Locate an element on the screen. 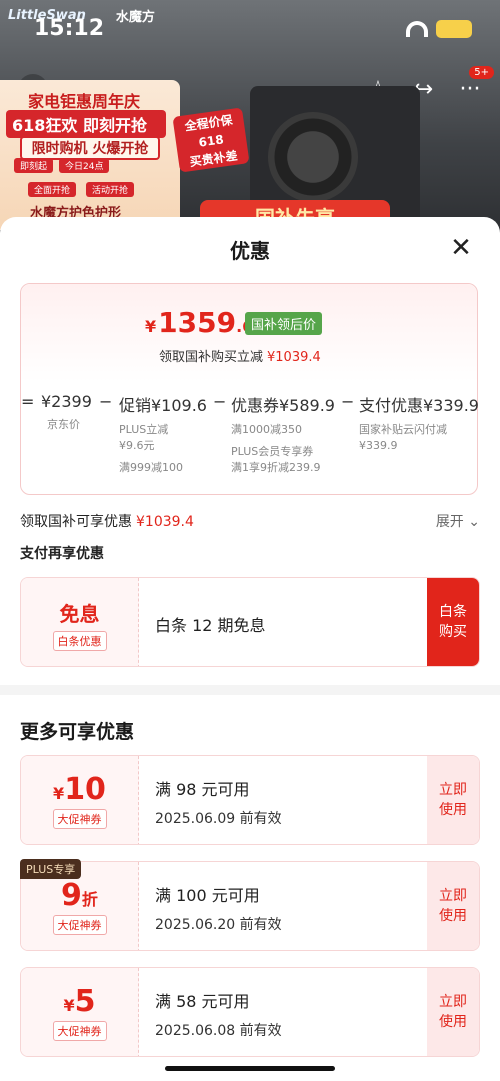 The image size is (500, 1081). coupon-amount: 5 is located at coordinates (85, 1001).